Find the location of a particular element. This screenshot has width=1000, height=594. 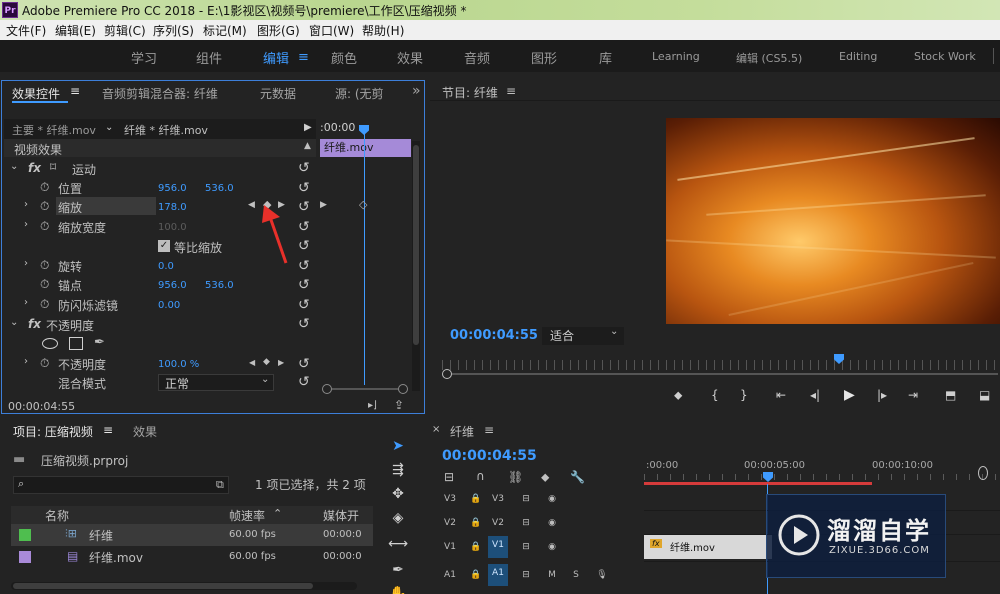

sort-ascending-icon: ⌃ is located at coordinates (277, 513).